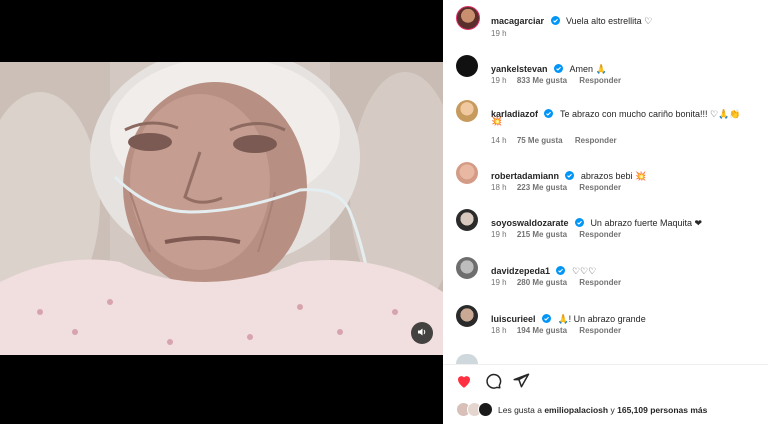 Image resolution: width=768 pixels, height=424 pixels. What do you see at coordinates (650, 114) in the screenshot?
I see `comment-text: Te abrazo con mucho cariño bonita!!! ♡🙏👏` at bounding box center [650, 114].